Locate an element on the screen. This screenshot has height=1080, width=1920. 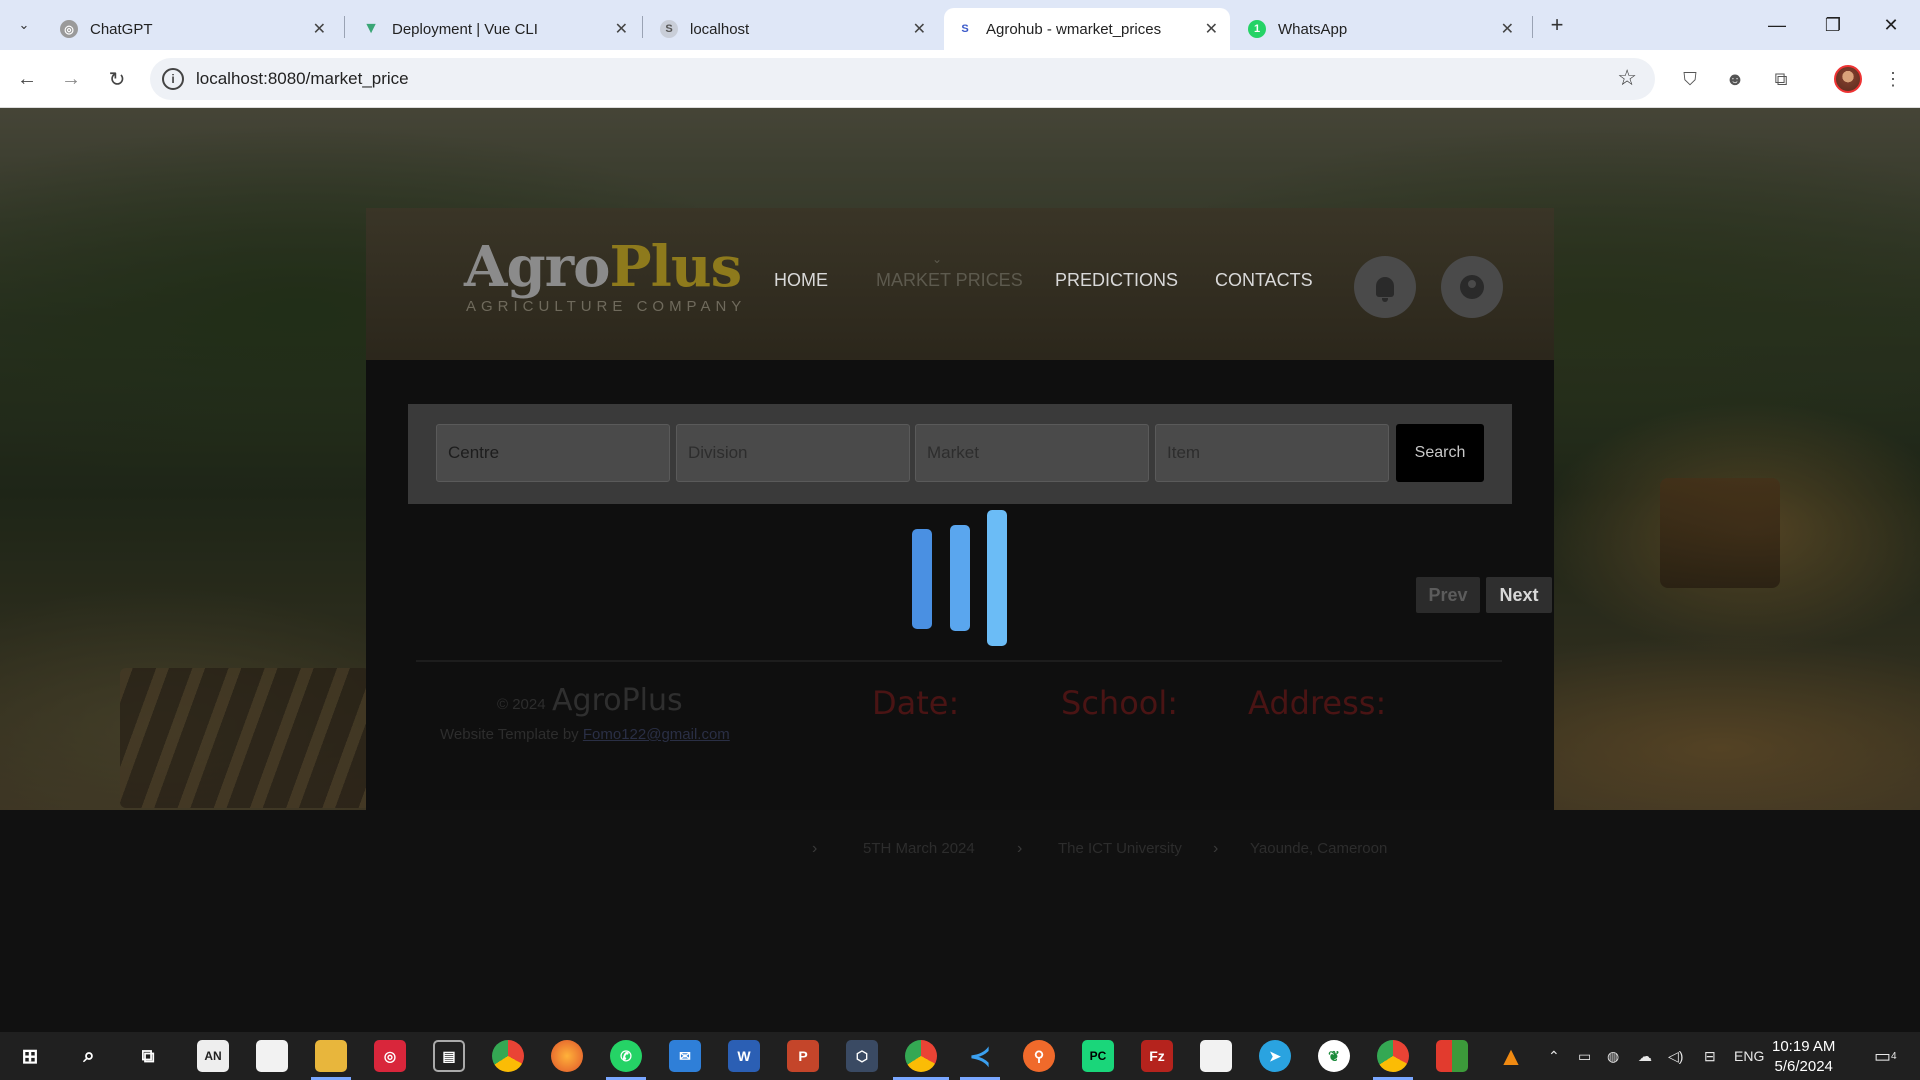
extension-avatar-icon: ☻ is located at coordinates (1735, 79).